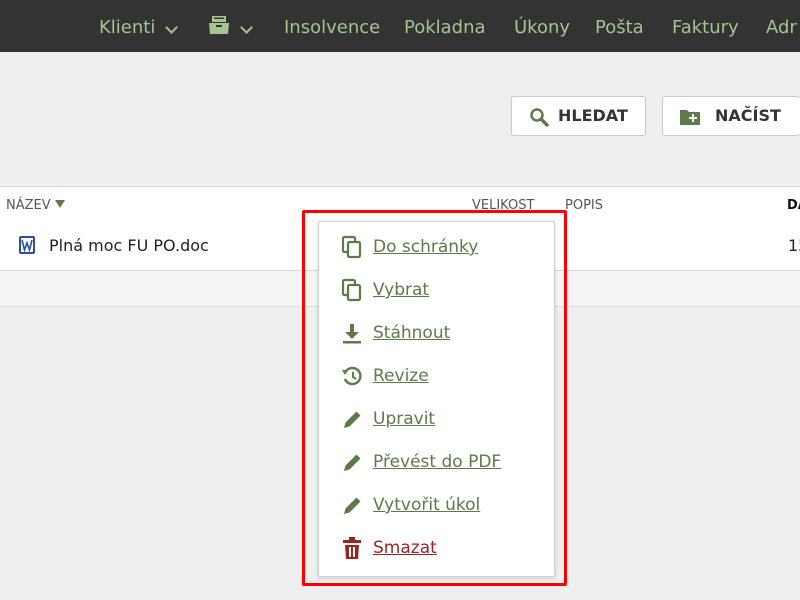  I want to click on menu-item-create-task: Vytvořit úkol, so click(436, 505).